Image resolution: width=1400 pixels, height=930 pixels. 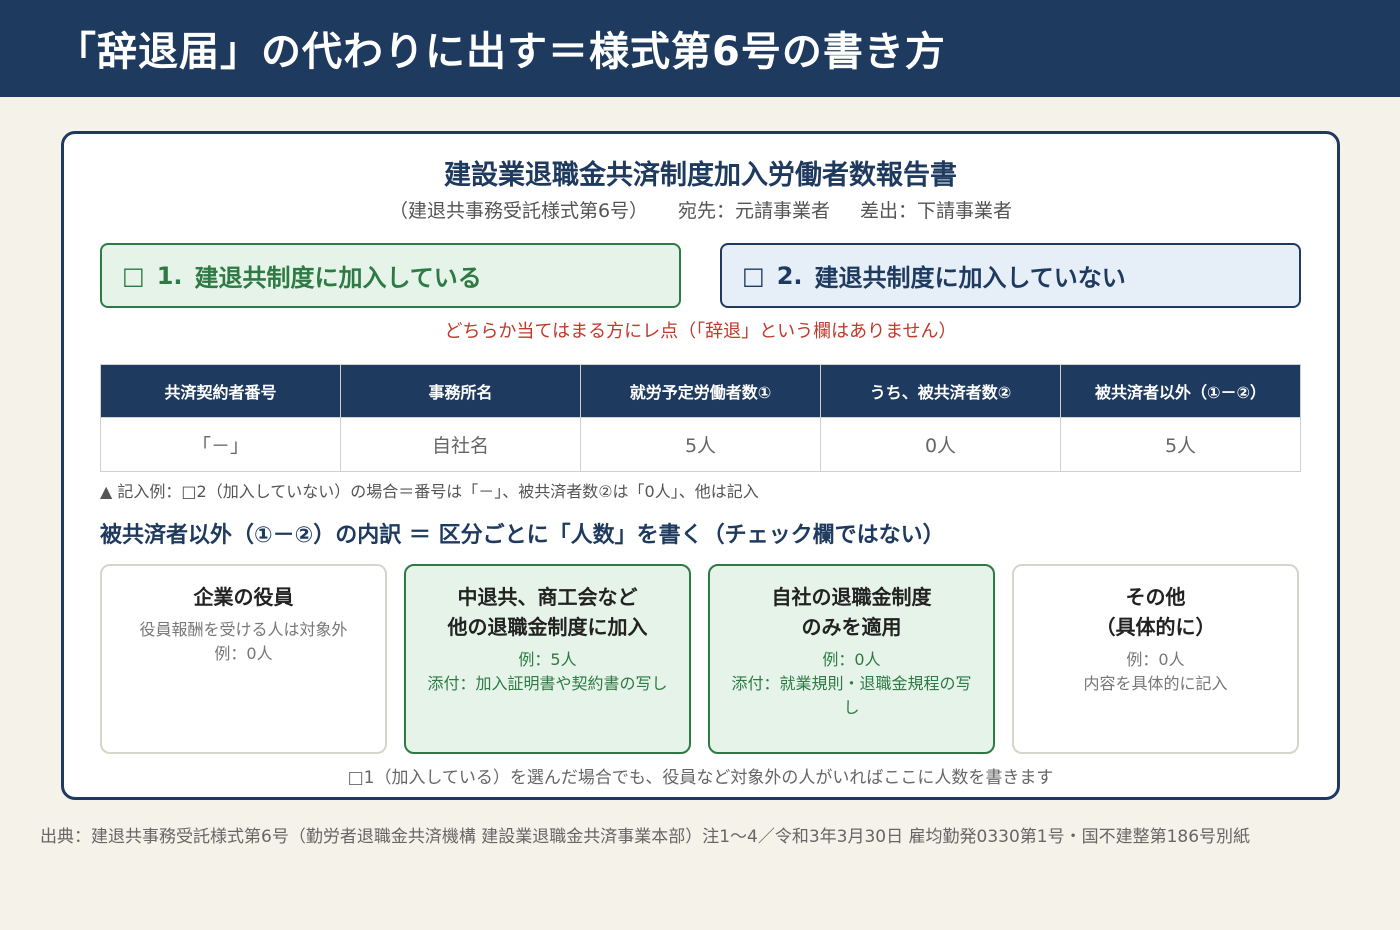 I want to click on table-row: 「－」 自社名 5人 0人 5人, so click(x=700, y=444).